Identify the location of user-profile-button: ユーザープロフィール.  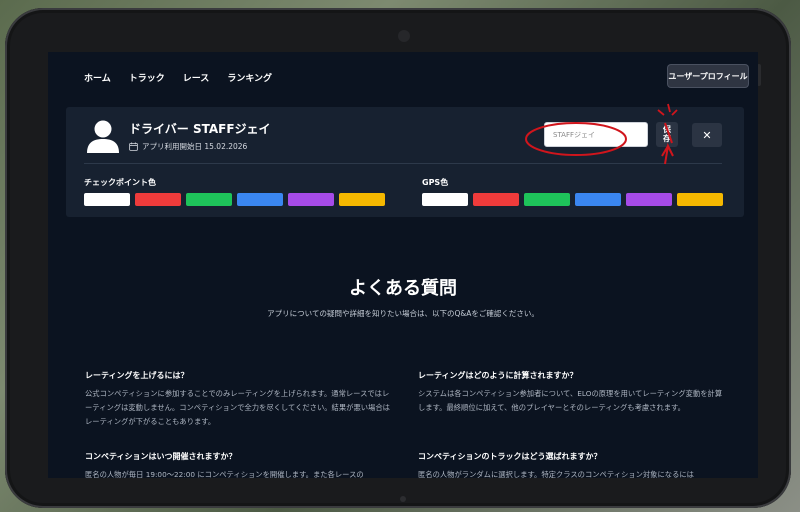
(708, 76).